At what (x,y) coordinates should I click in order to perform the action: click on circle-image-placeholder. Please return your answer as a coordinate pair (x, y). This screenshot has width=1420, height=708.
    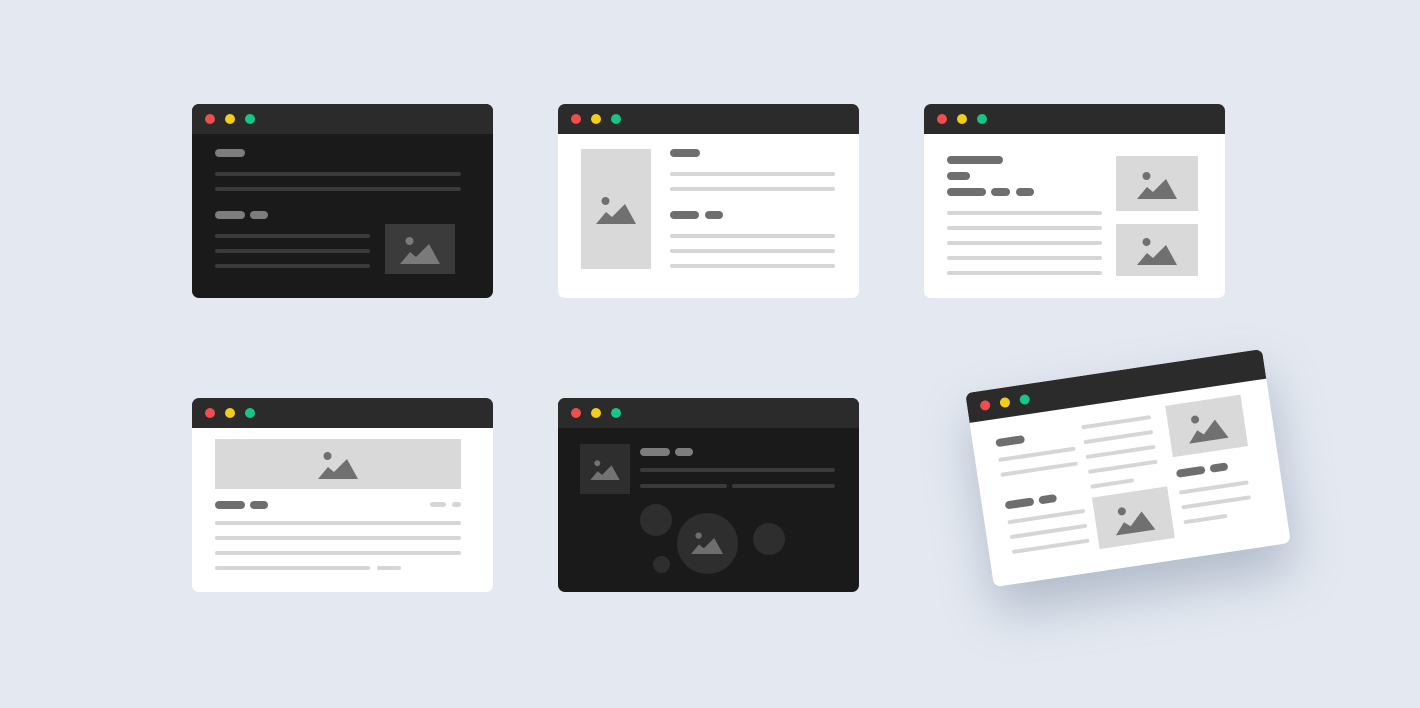
    Looking at the image, I should click on (707, 543).